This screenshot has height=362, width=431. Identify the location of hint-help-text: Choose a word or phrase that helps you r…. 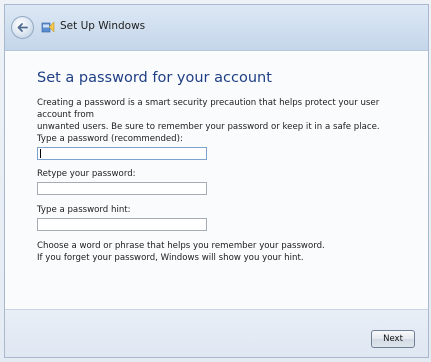
(223, 252).